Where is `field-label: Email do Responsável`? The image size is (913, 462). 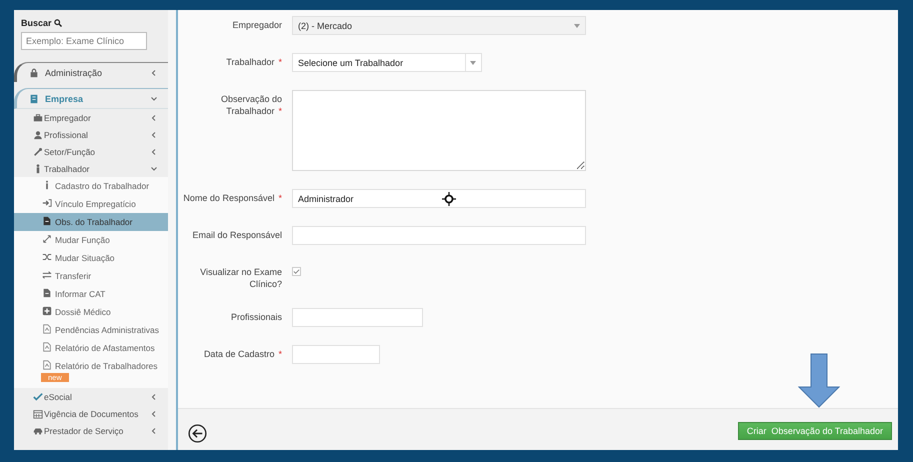
field-label: Email do Responsável is located at coordinates (236, 235).